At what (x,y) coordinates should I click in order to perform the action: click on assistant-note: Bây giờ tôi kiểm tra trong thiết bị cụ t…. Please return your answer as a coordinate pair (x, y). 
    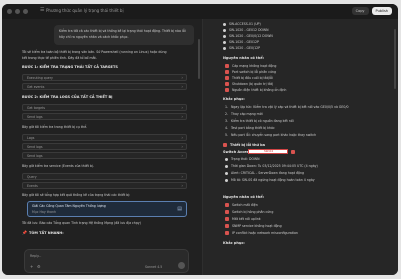
    Looking at the image, I should click on (55, 127).